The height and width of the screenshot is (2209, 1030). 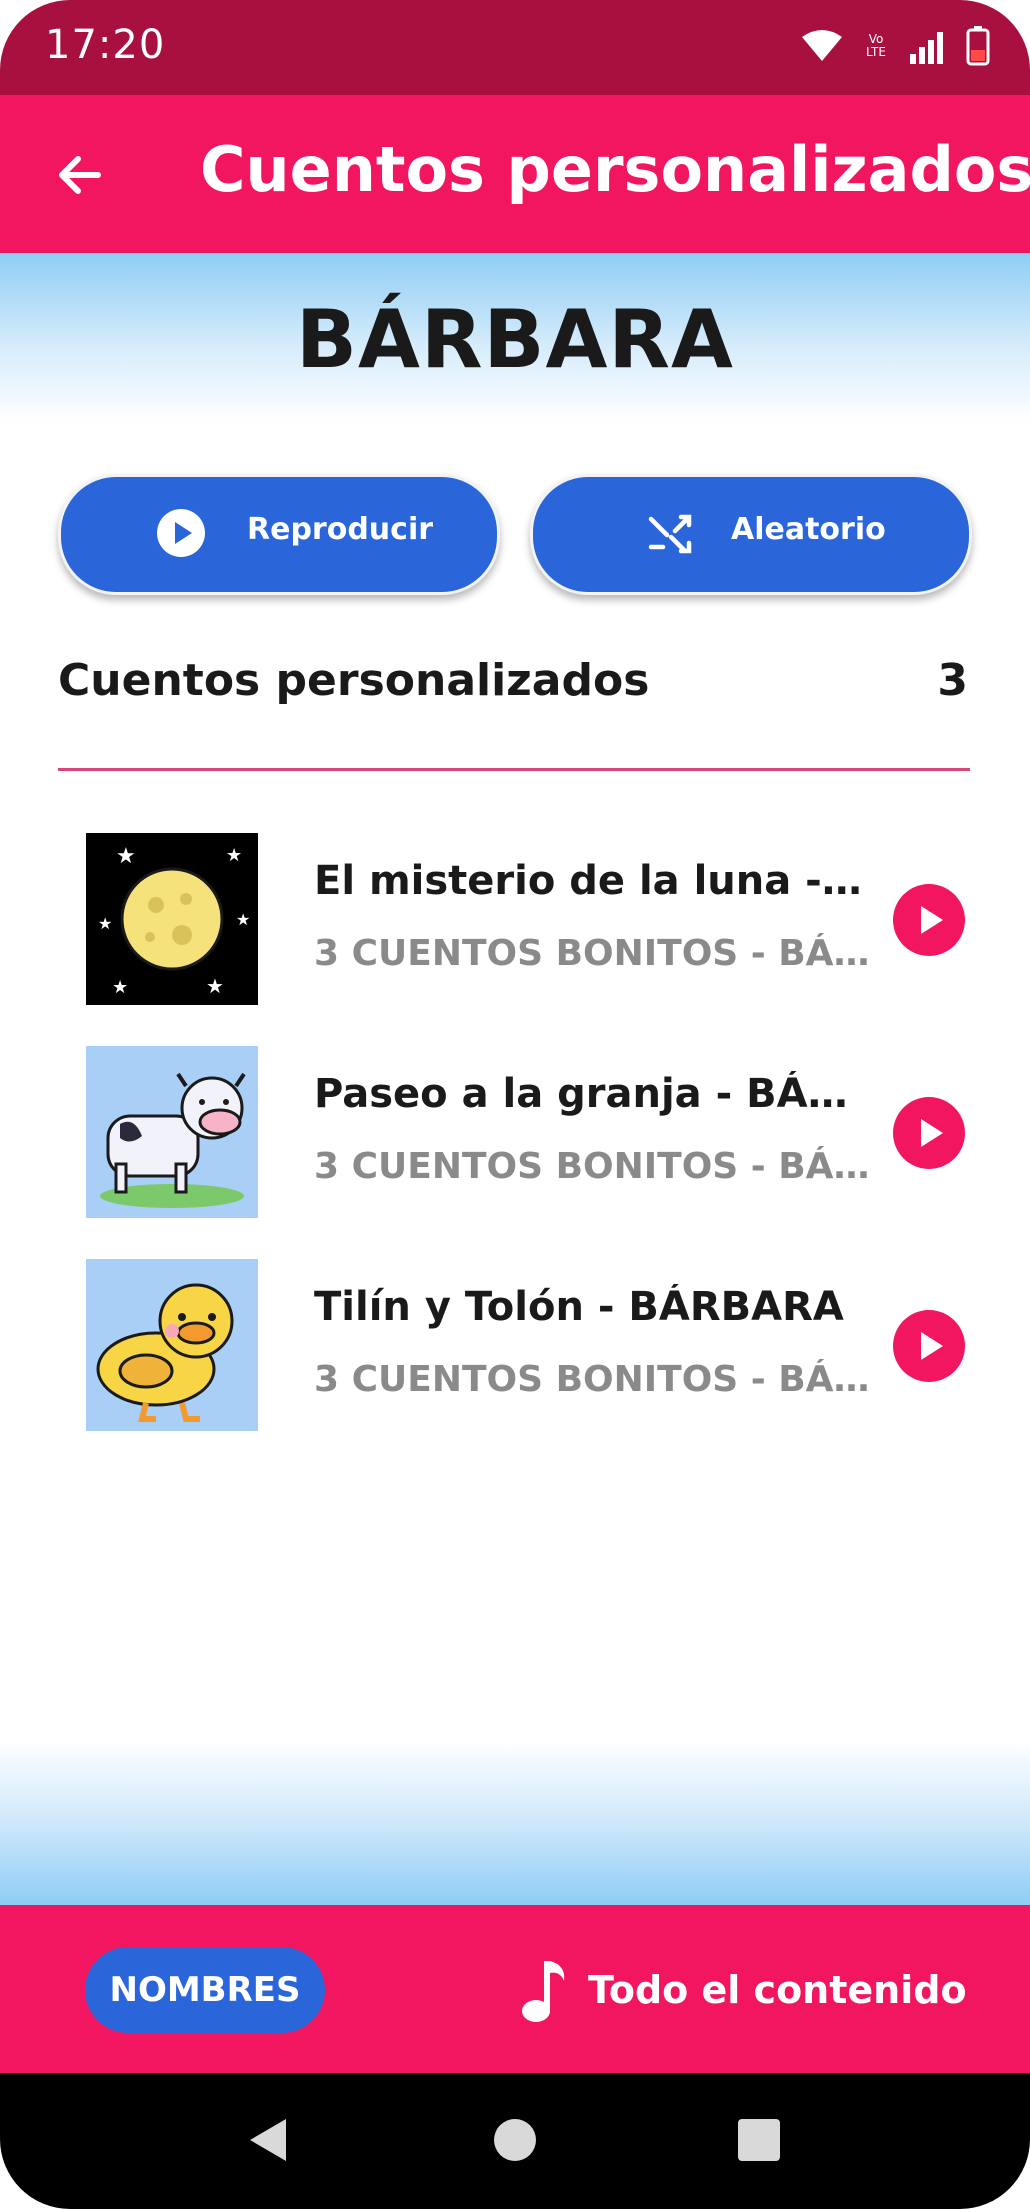 What do you see at coordinates (926, 48) in the screenshot?
I see `signal-icon` at bounding box center [926, 48].